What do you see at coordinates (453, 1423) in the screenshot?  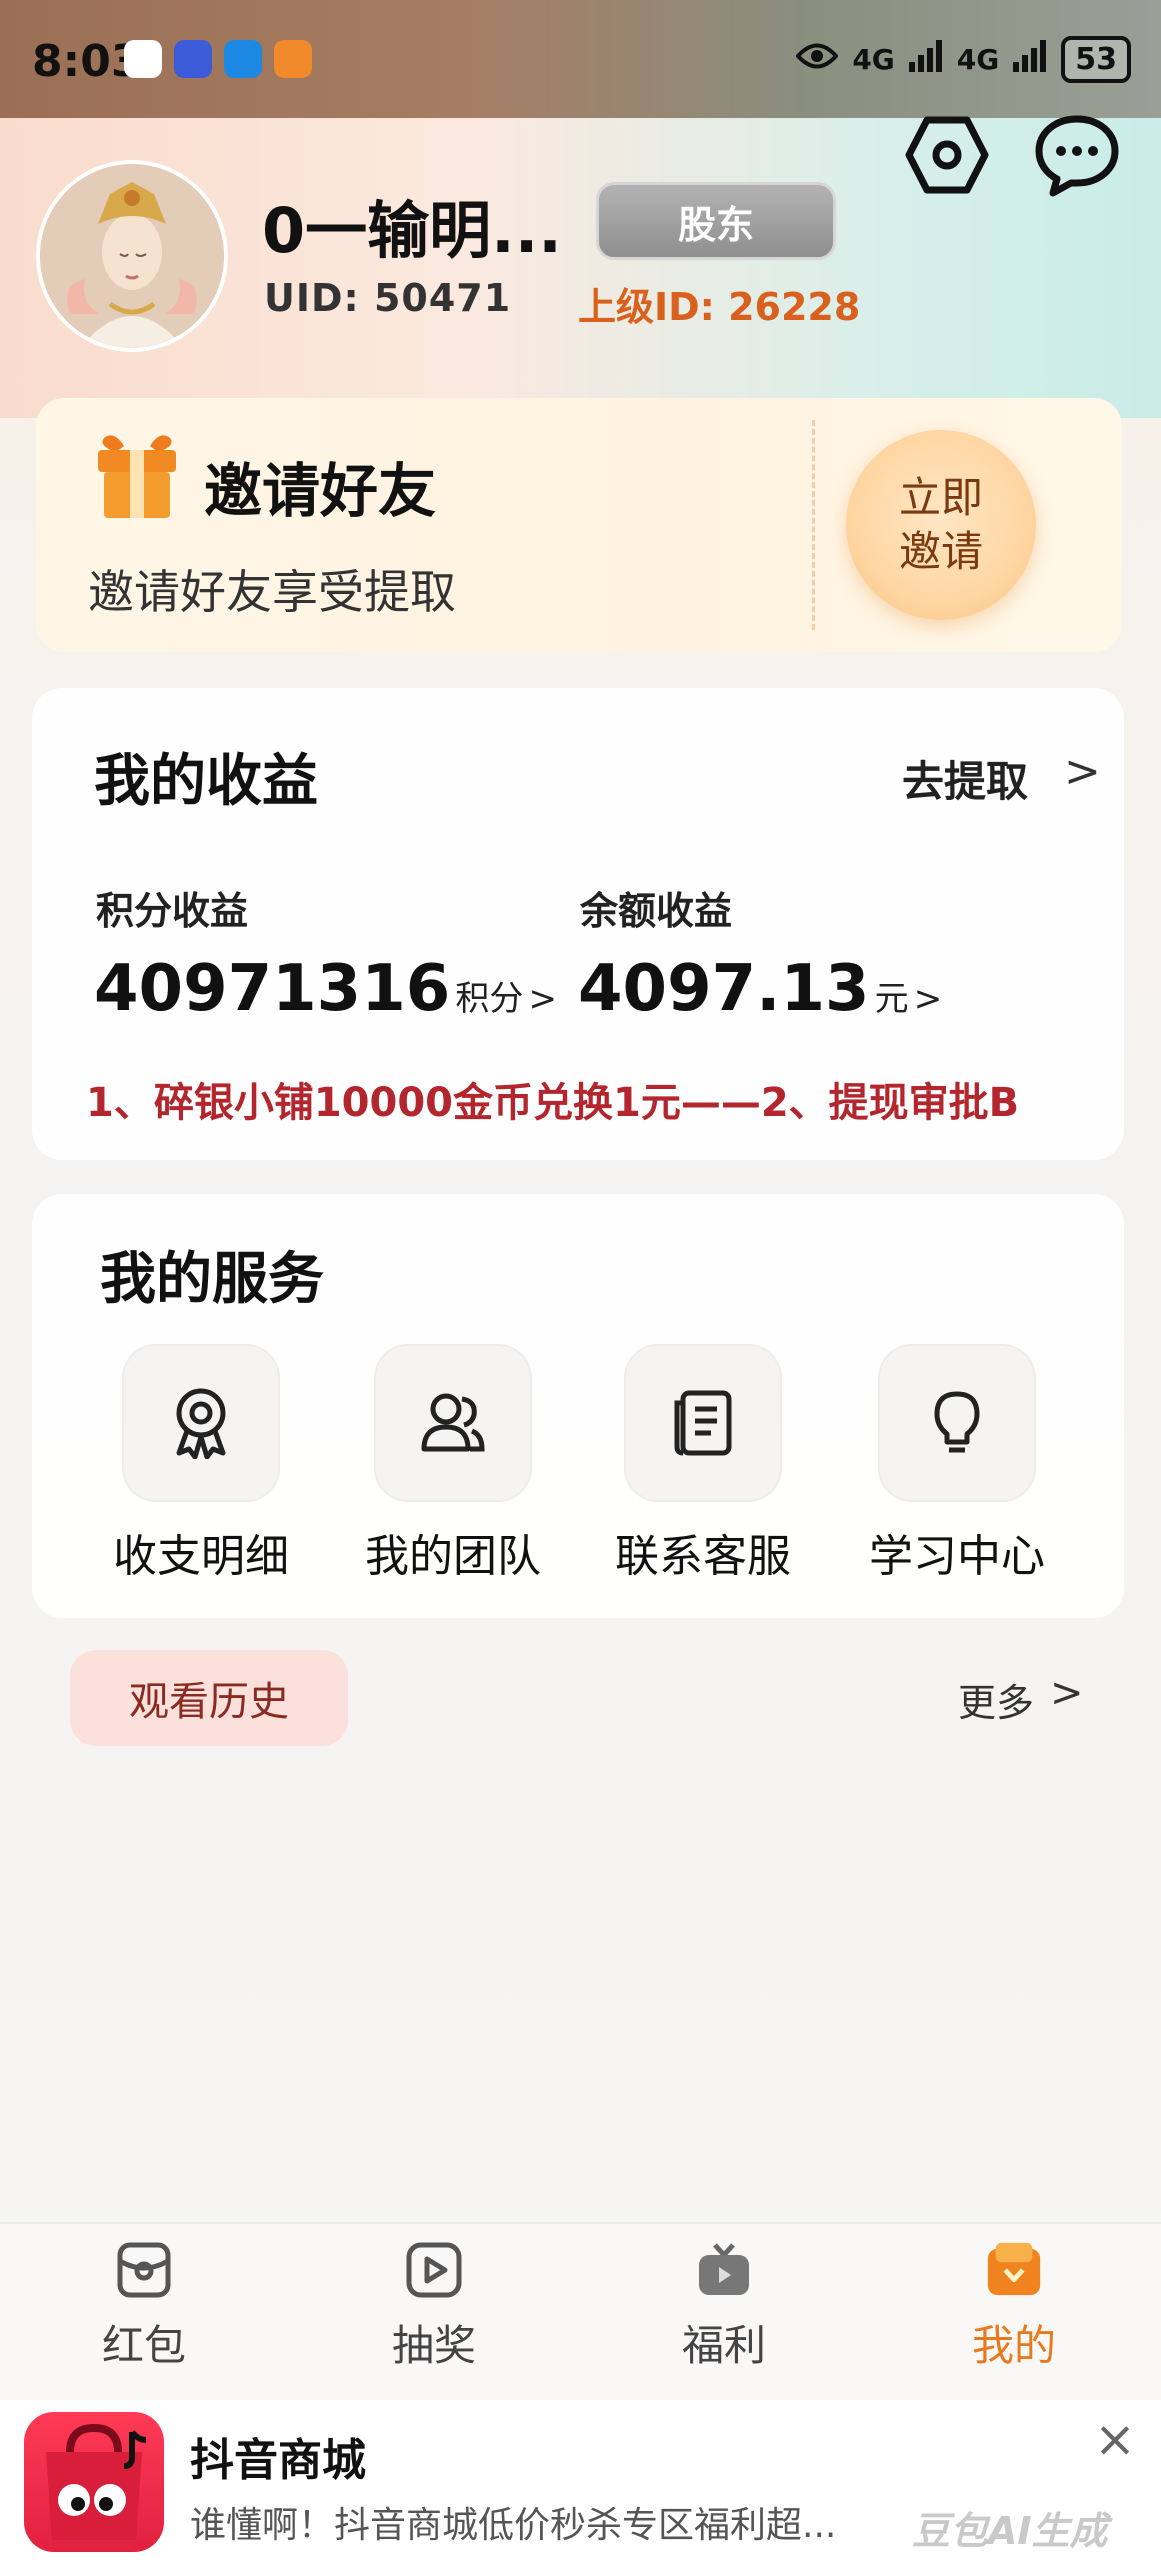 I see `team-icon` at bounding box center [453, 1423].